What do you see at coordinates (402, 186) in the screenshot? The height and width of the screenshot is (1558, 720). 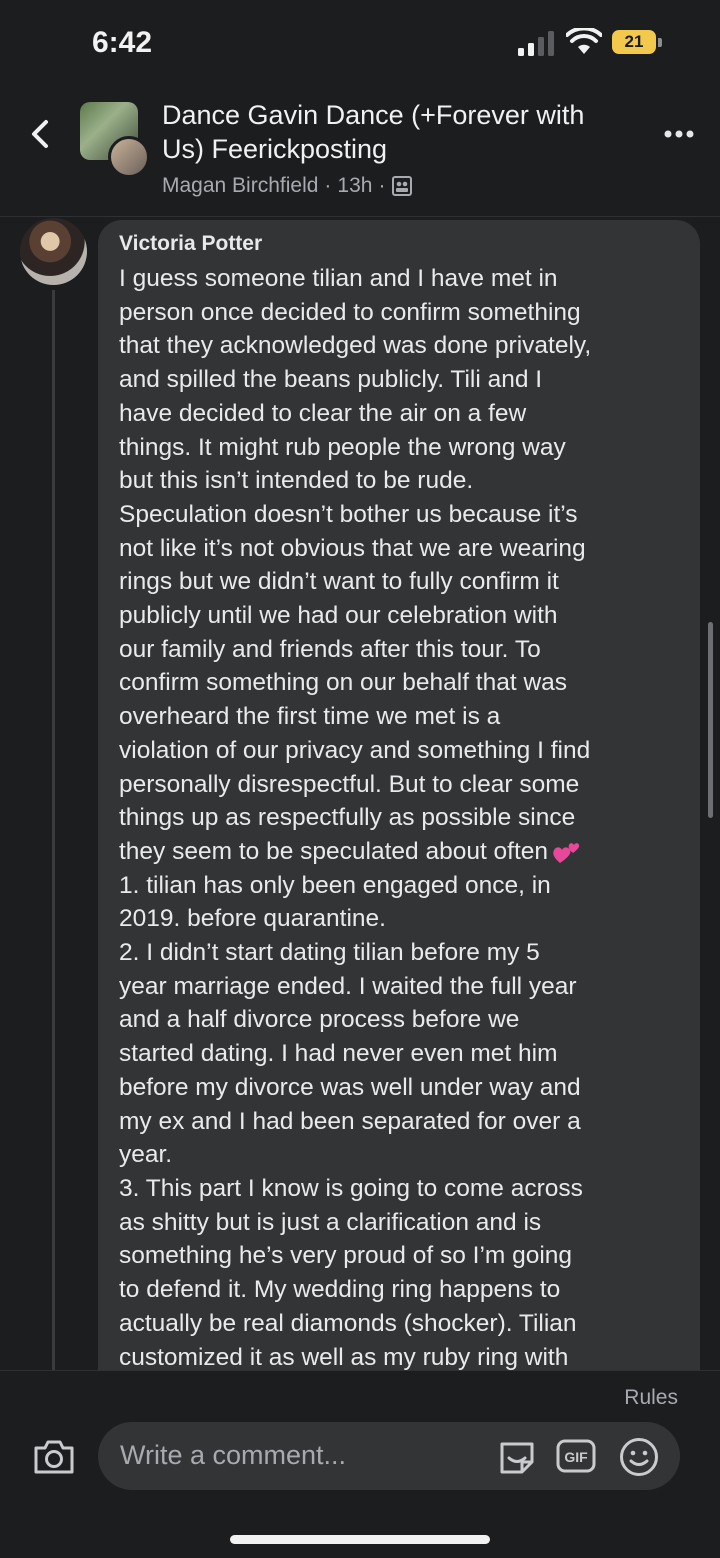 I see `group-privacy-icon` at bounding box center [402, 186].